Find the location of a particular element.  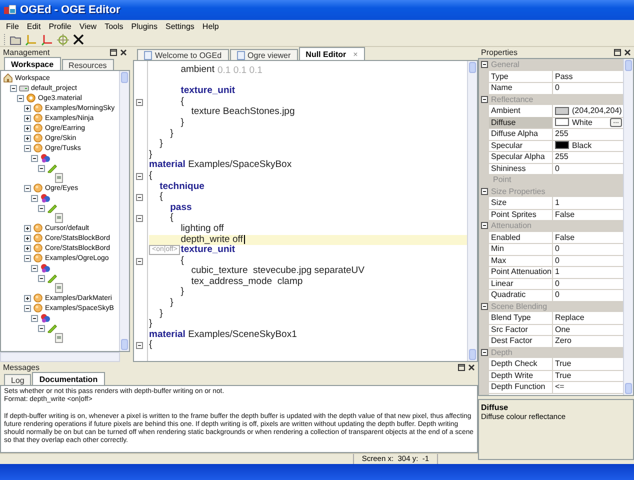

property-name: Specular is located at coordinates (520, 146).